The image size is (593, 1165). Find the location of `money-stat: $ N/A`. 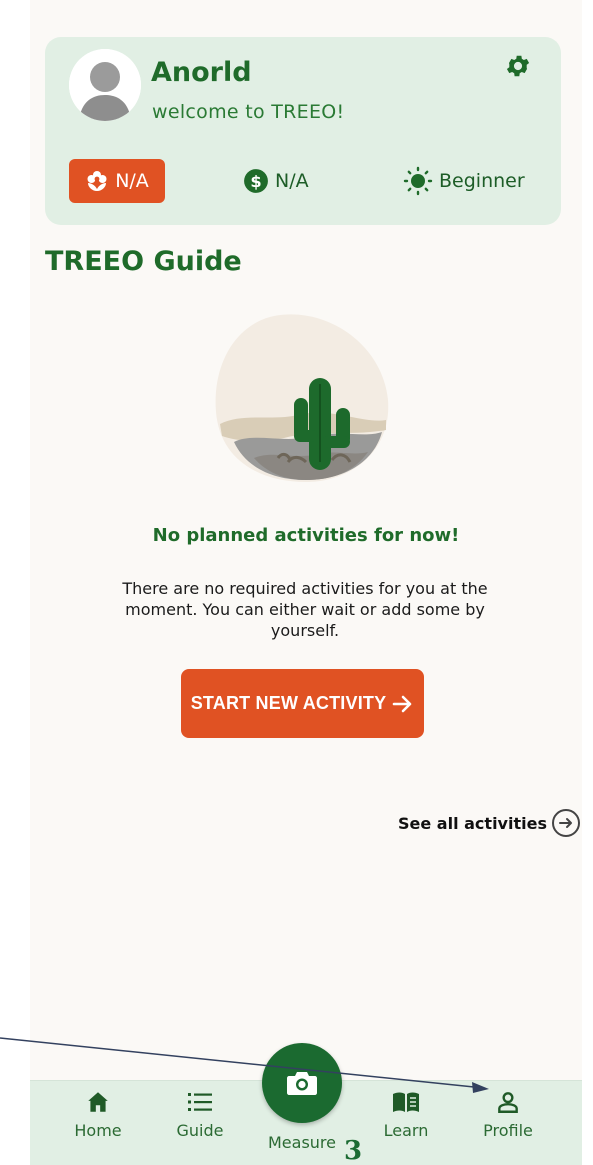

money-stat: $ N/A is located at coordinates (276, 181).